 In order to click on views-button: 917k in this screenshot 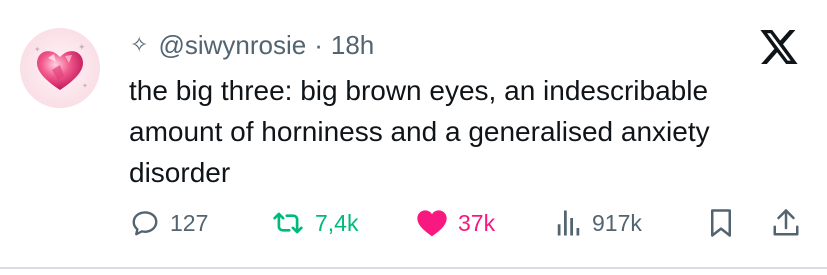, I will do `click(599, 223)`.